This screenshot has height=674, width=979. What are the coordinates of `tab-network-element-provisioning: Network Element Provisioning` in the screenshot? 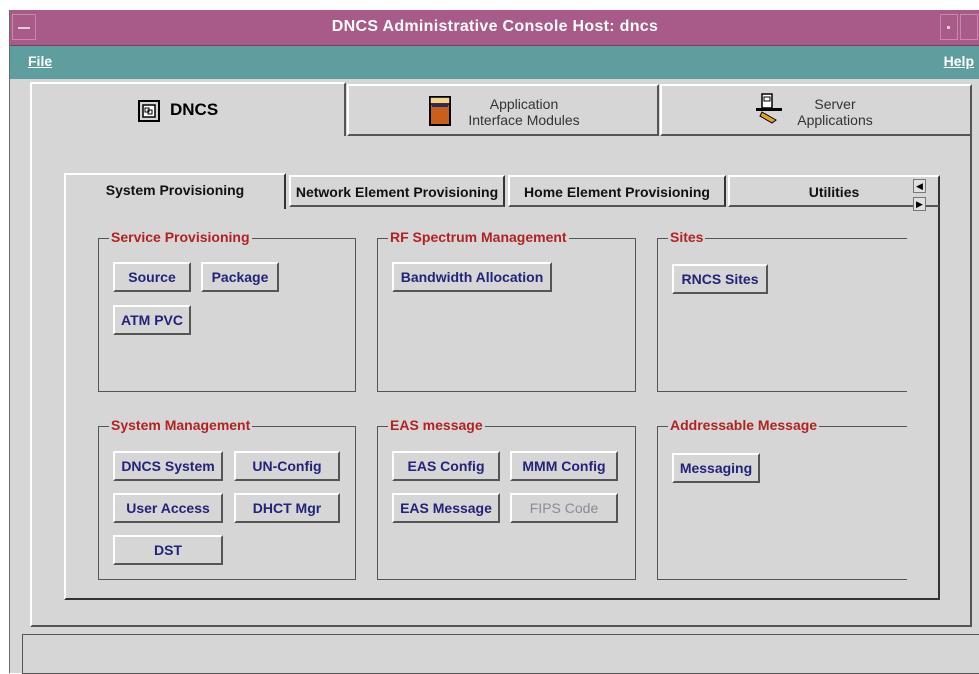 It's located at (397, 191).